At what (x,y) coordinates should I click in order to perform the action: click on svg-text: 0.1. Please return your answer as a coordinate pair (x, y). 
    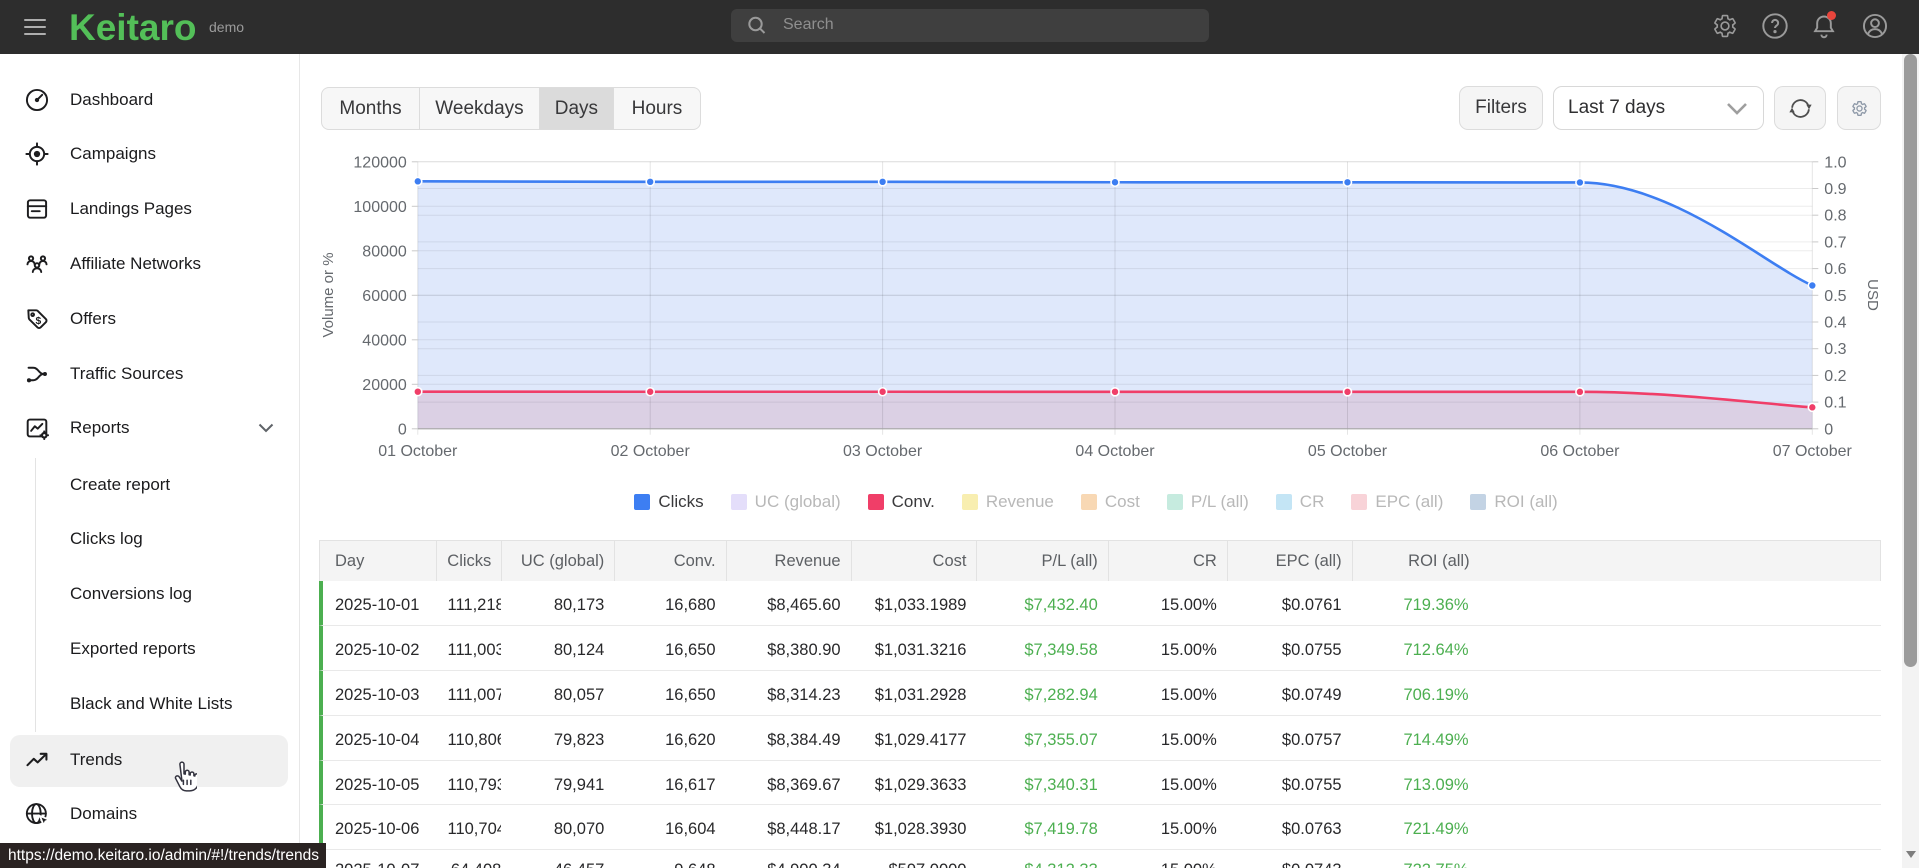
    Looking at the image, I should click on (1835, 403).